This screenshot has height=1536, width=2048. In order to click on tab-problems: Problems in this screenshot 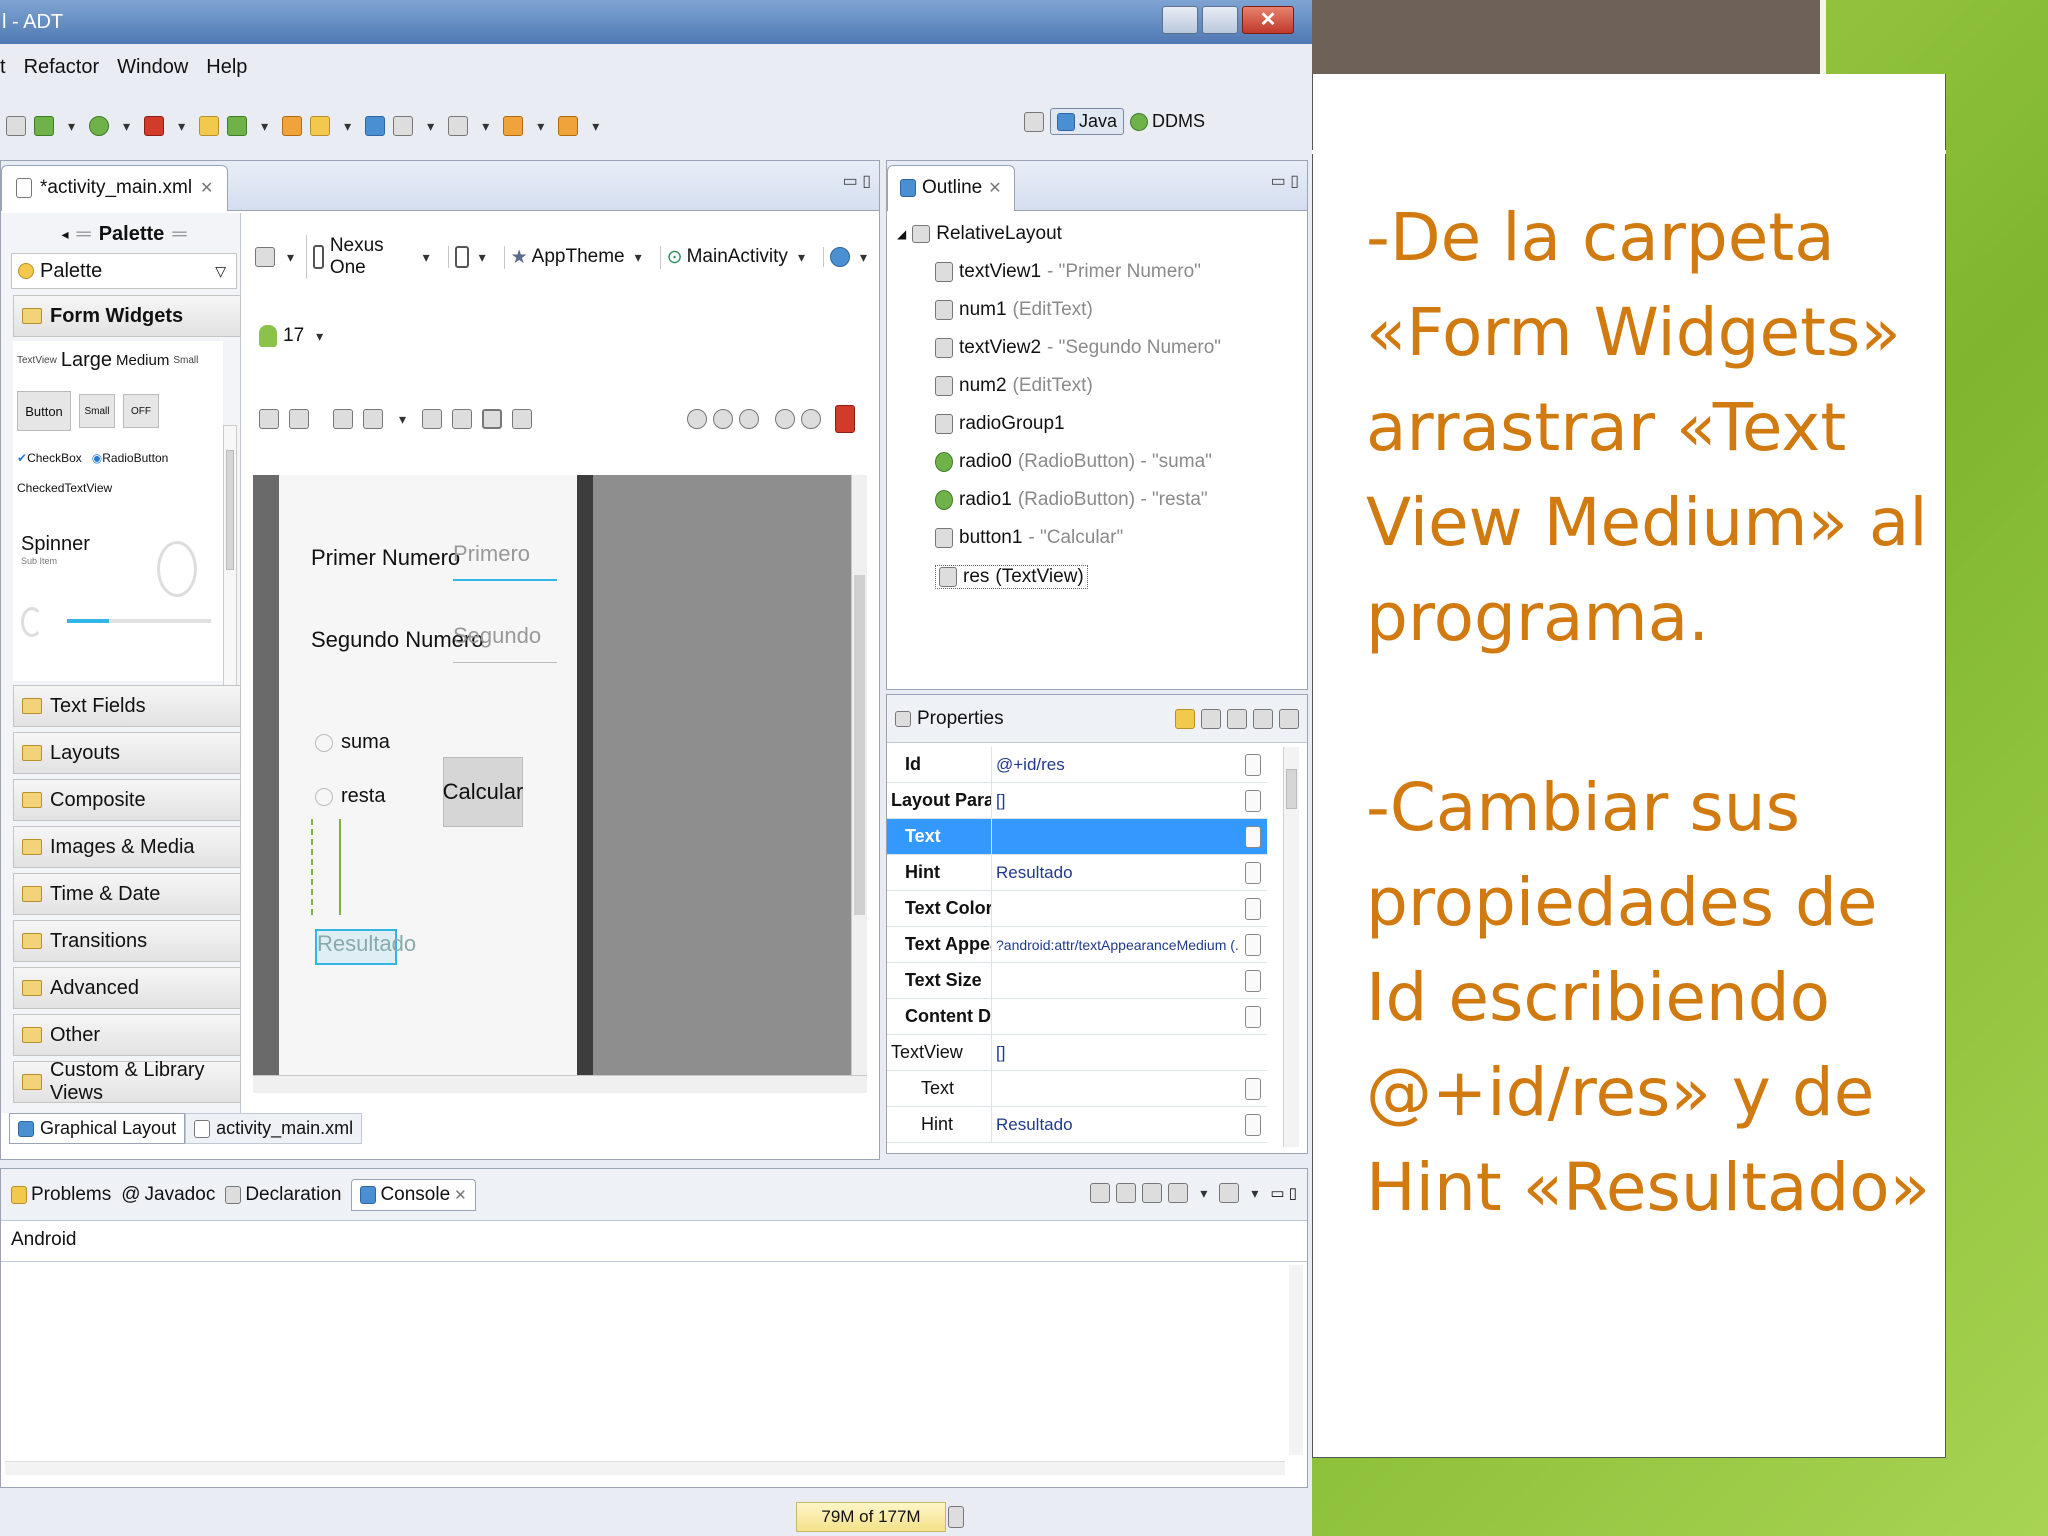, I will do `click(61, 1195)`.